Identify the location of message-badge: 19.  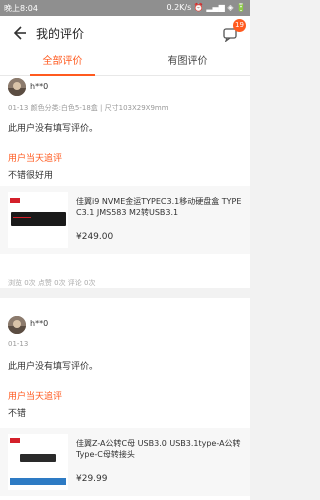
(239, 25).